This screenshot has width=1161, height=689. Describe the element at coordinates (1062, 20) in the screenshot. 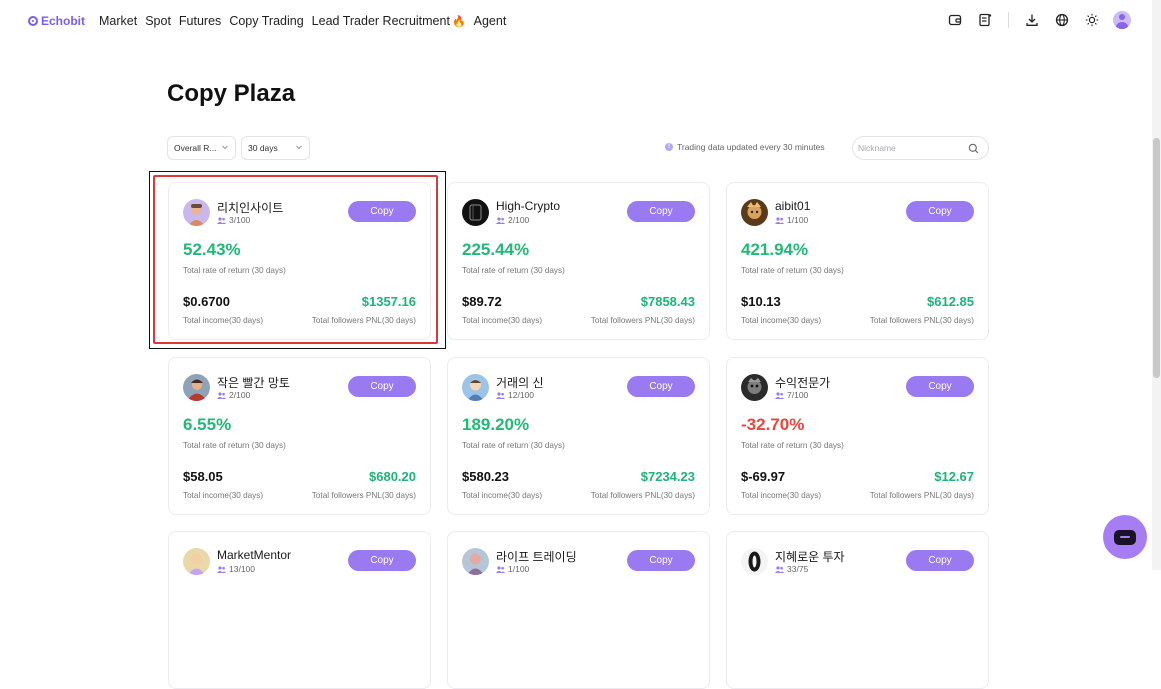

I see `globe-icon` at that location.